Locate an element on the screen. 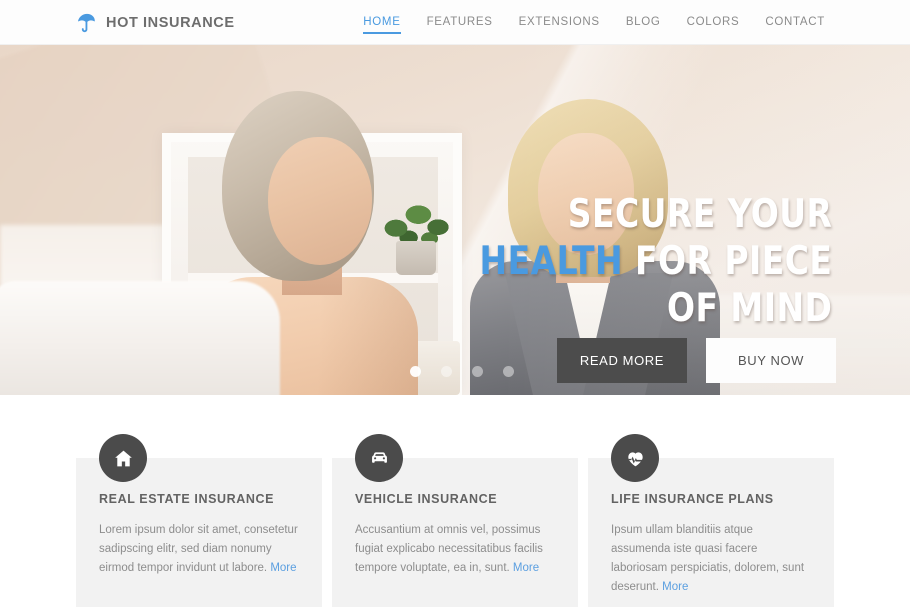  hero-headline-accent: HEALTH is located at coordinates (551, 261).